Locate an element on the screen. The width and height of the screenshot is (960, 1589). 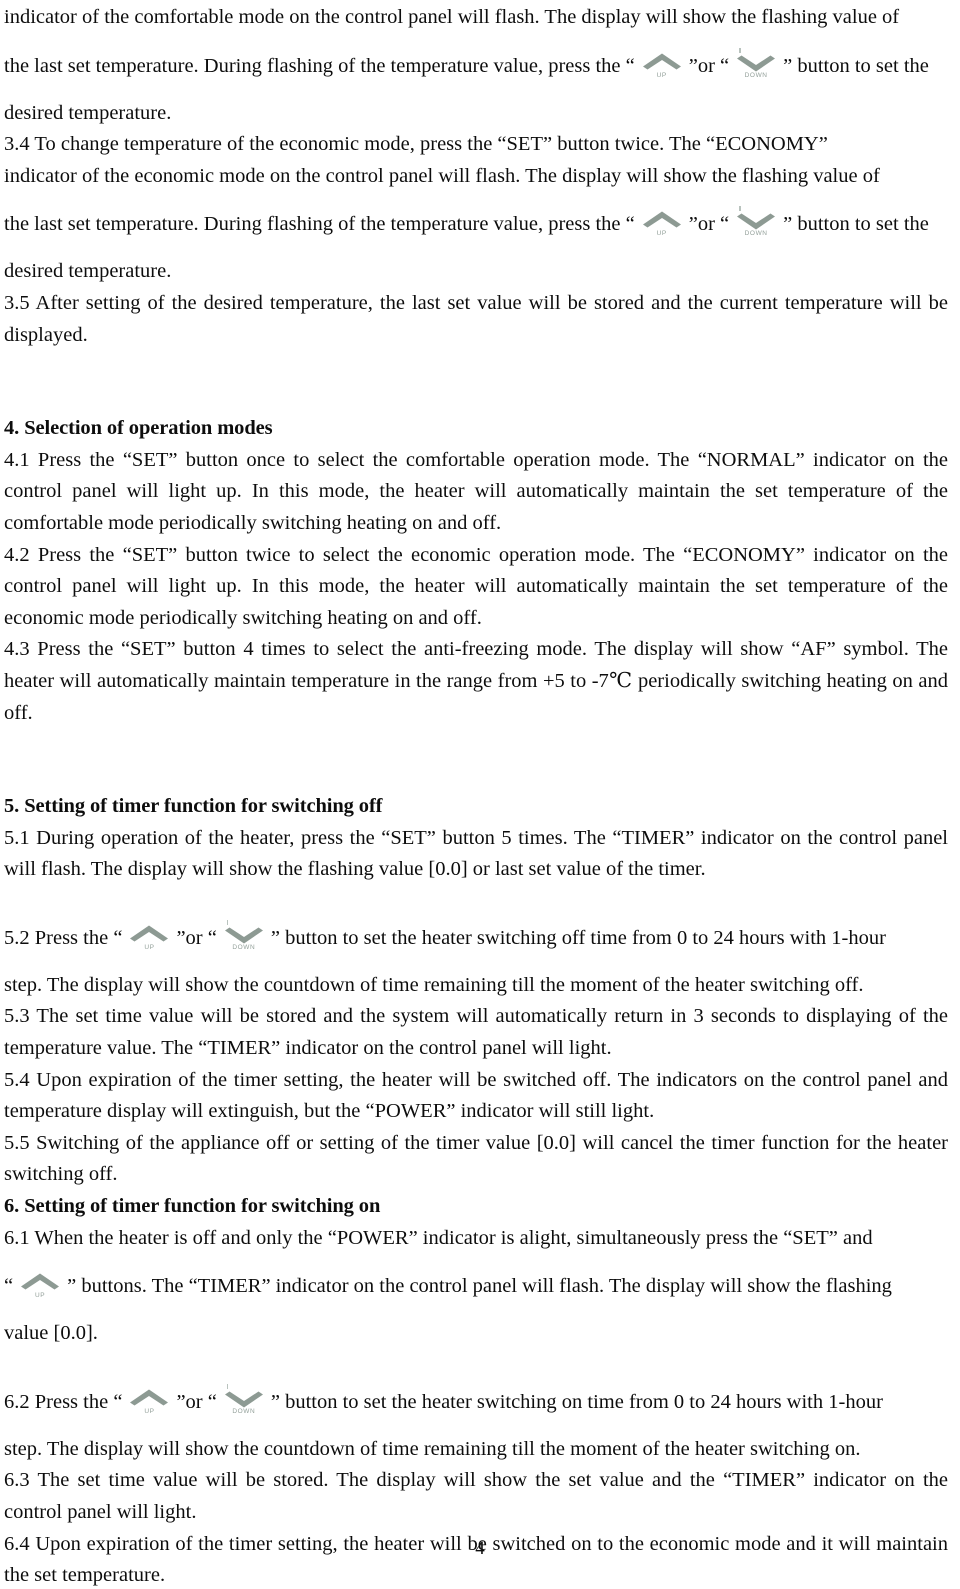
paragraph-3-4-line4: desired temperature. is located at coordinates (88, 271).